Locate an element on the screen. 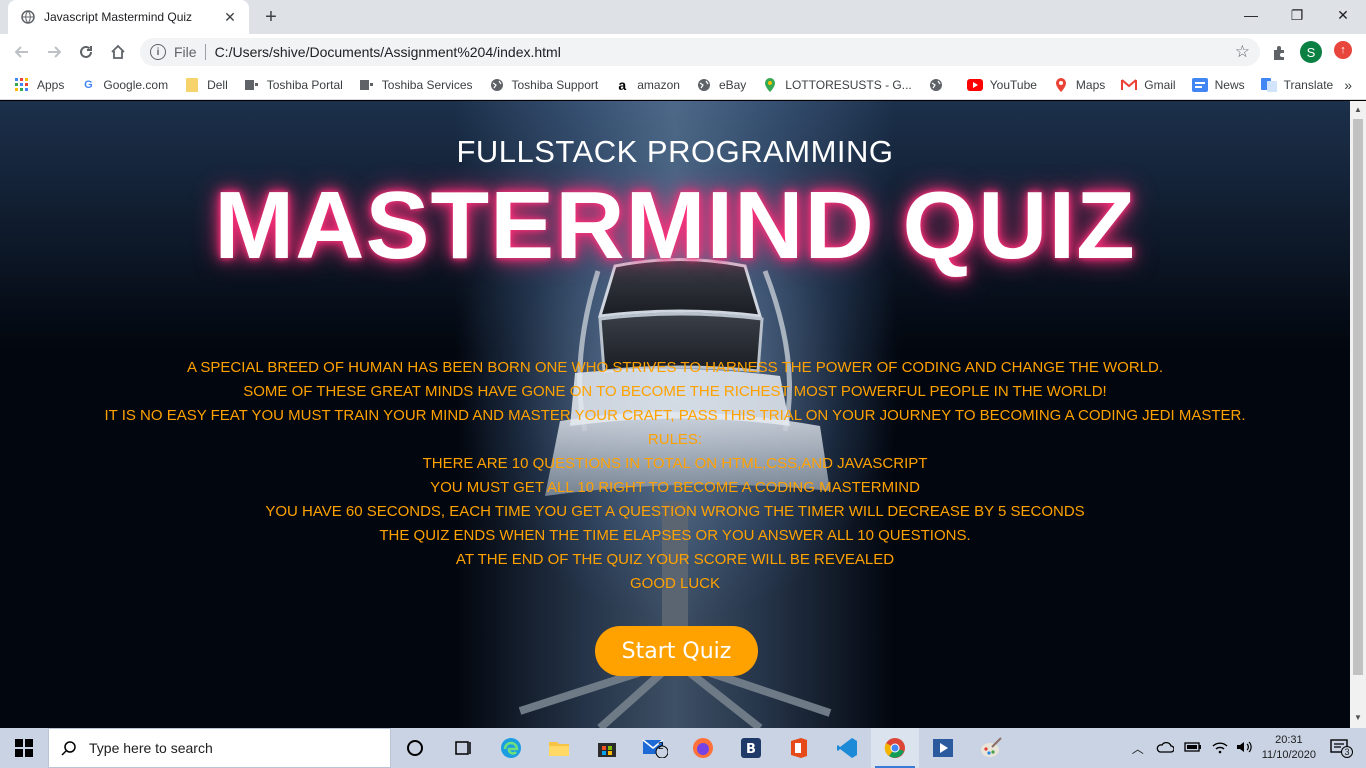 Image resolution: width=1366 pixels, height=768 pixels. bookmark-ebay: eBay is located at coordinates (721, 85).